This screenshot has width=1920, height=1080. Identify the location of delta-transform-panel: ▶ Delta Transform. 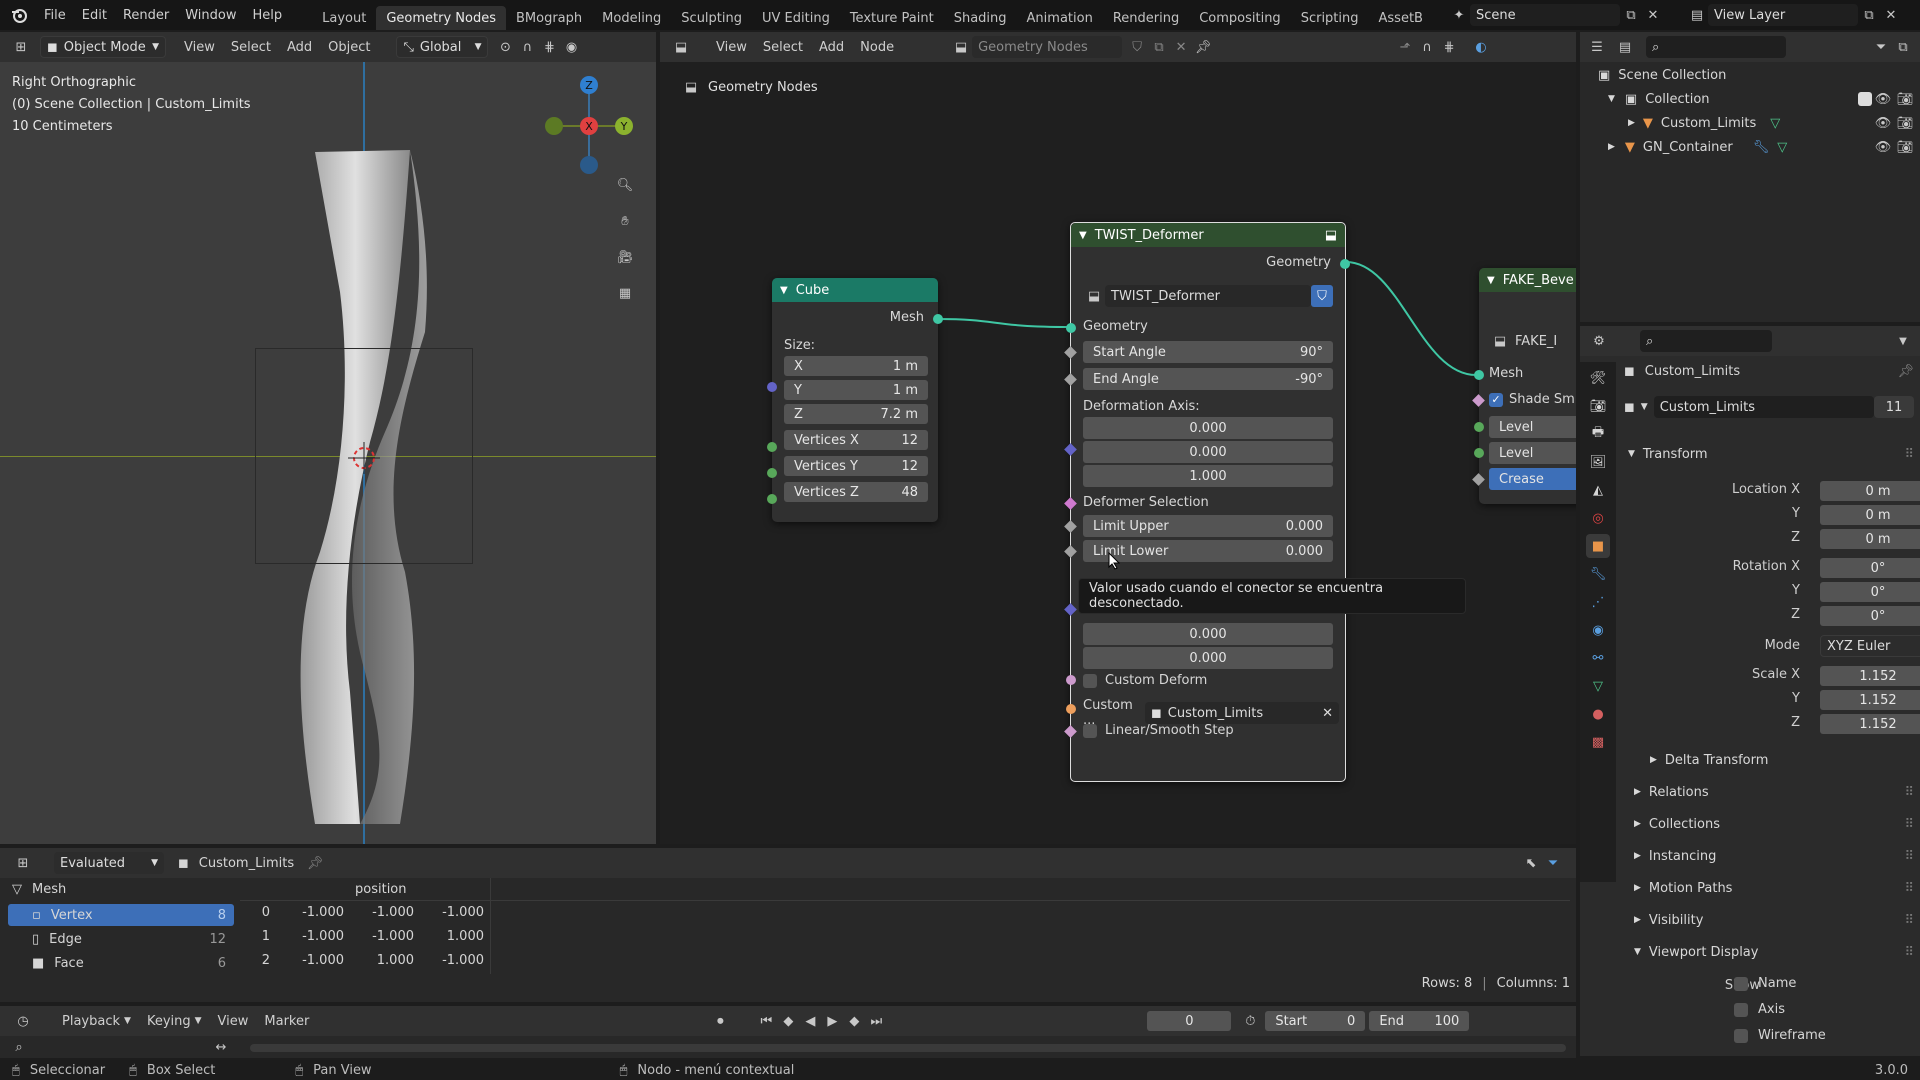
(1782, 760).